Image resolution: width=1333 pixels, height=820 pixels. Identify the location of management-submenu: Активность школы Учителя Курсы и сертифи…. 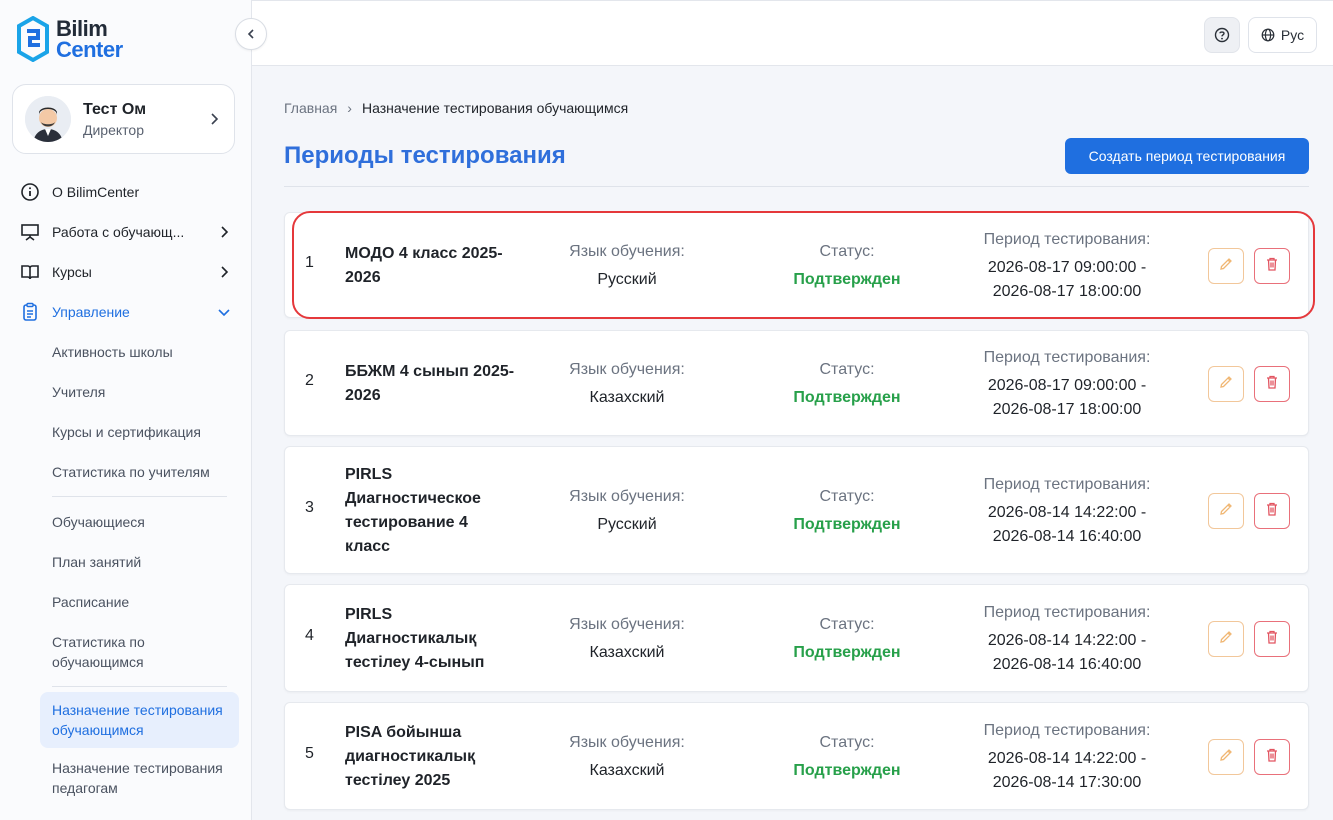
(125, 570).